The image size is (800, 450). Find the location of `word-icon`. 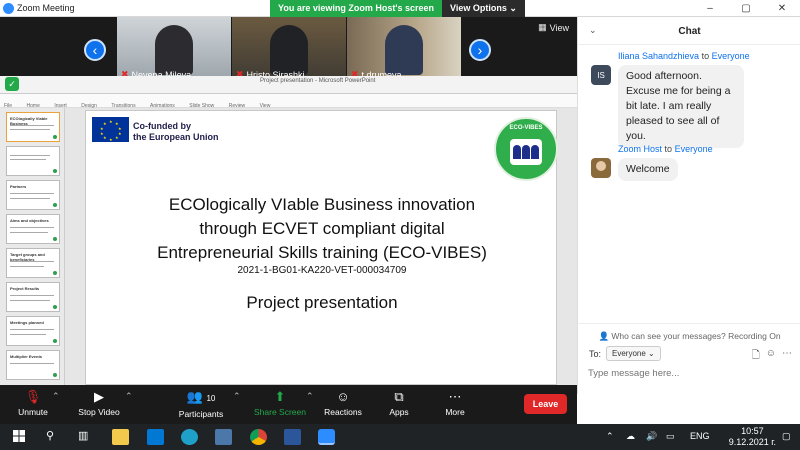

word-icon is located at coordinates (292, 437).